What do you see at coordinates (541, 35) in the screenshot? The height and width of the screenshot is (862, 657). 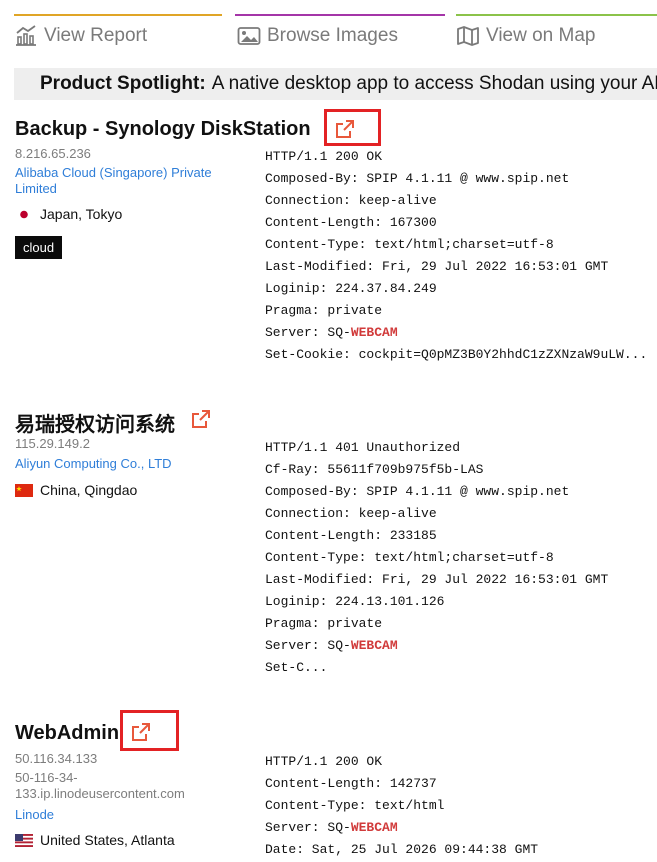 I see `tab-label: View on Map` at bounding box center [541, 35].